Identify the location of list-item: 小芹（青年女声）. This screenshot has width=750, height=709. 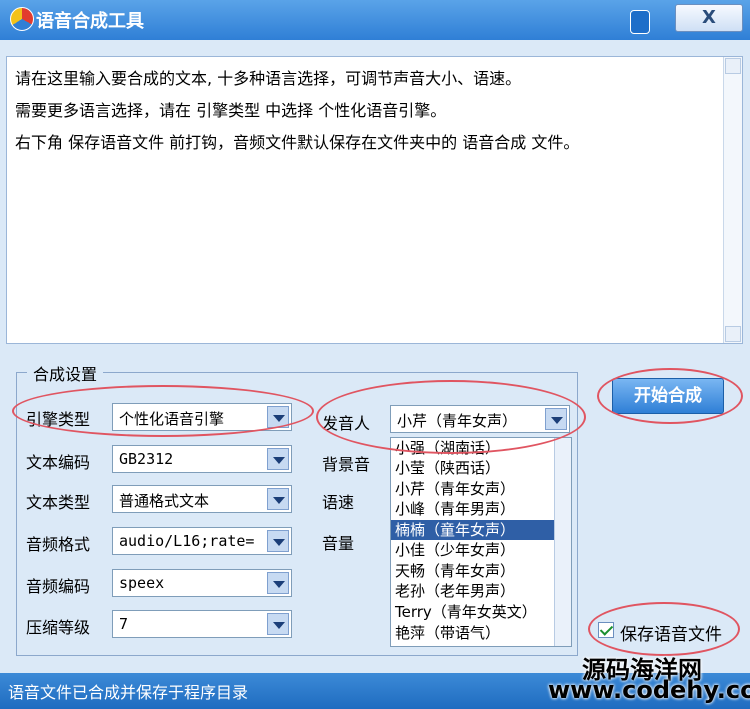
(473, 489).